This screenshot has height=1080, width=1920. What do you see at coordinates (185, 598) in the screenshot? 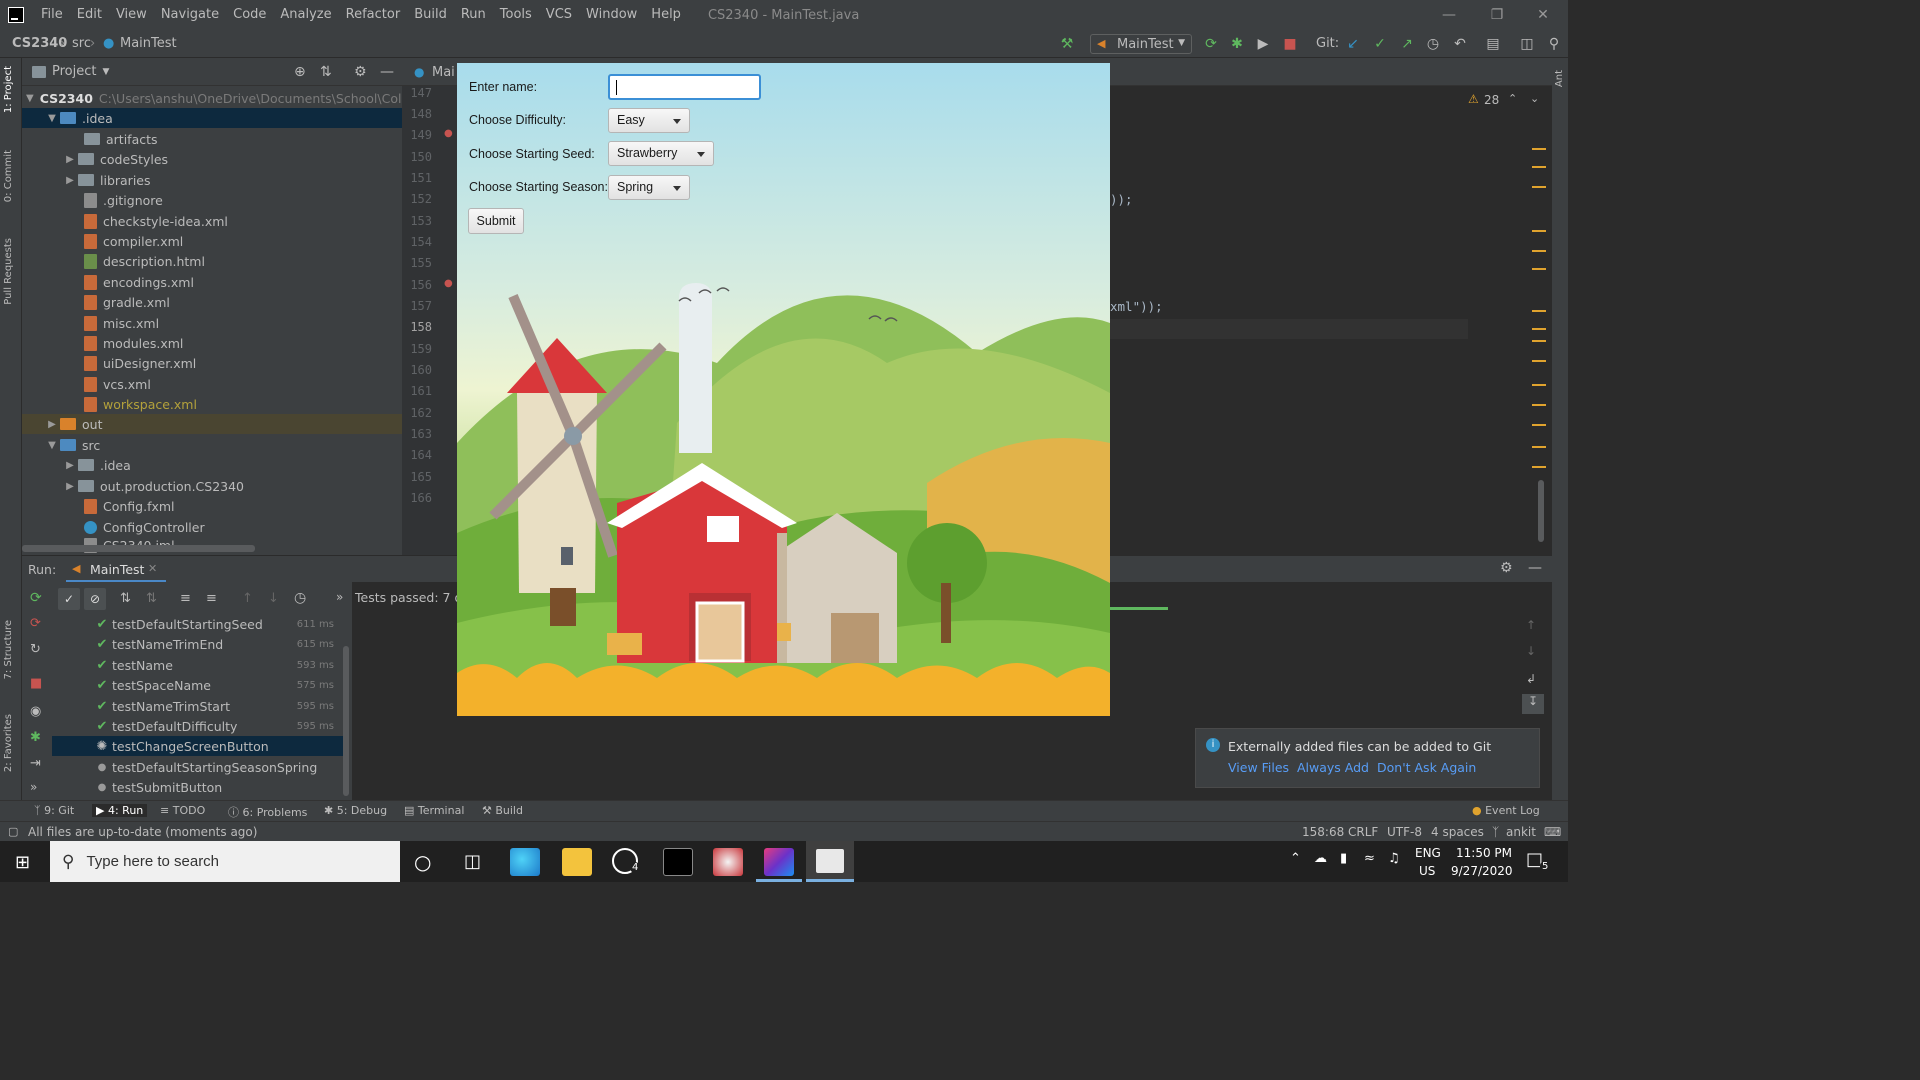
I see `expand-all-icon: ≡` at bounding box center [185, 598].